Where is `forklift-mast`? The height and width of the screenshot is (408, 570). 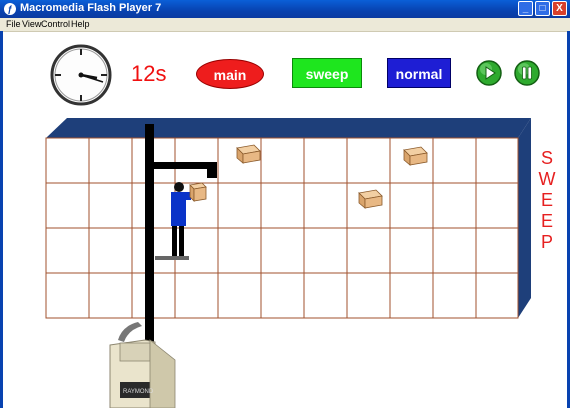
forklift-mast is located at coordinates (149, 235).